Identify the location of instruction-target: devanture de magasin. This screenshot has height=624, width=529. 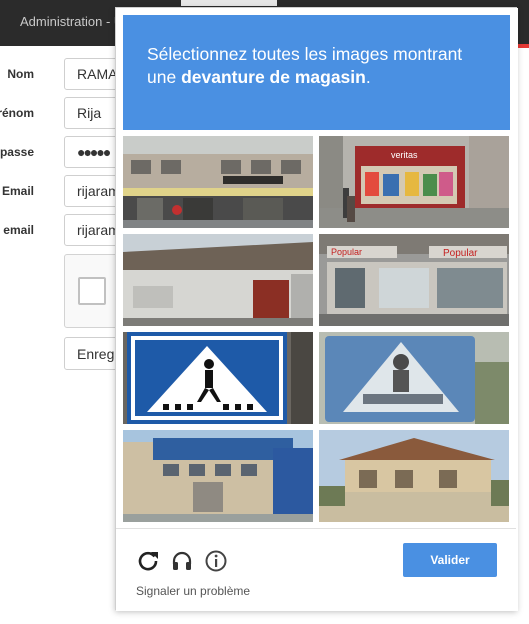
(273, 77).